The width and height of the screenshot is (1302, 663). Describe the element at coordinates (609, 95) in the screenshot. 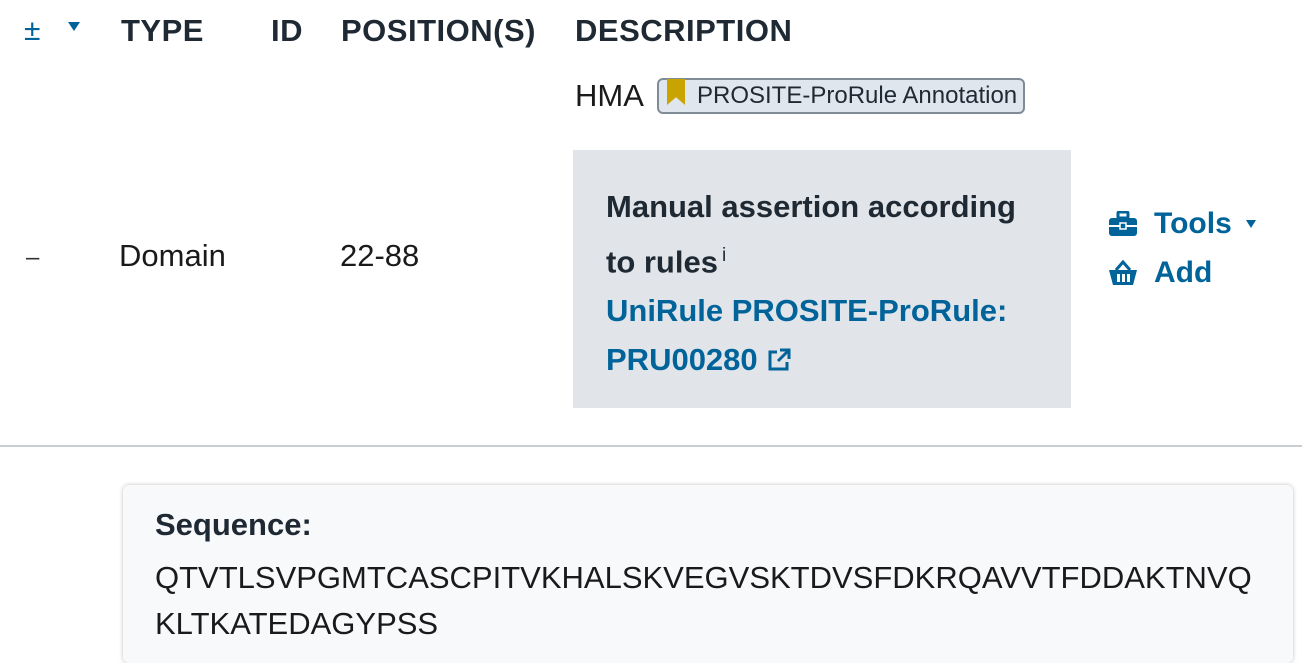

I see `feature-description-name: HMA` at that location.